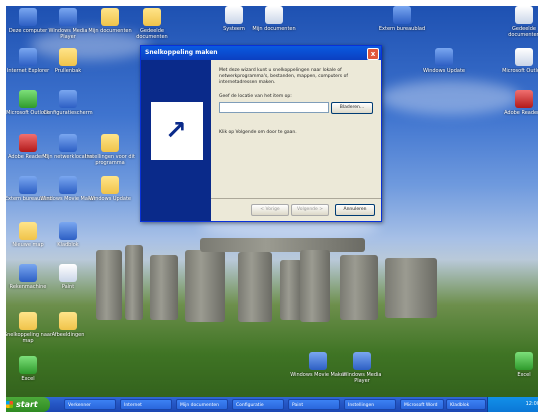  I want to click on excel-icon, so click(28, 365).